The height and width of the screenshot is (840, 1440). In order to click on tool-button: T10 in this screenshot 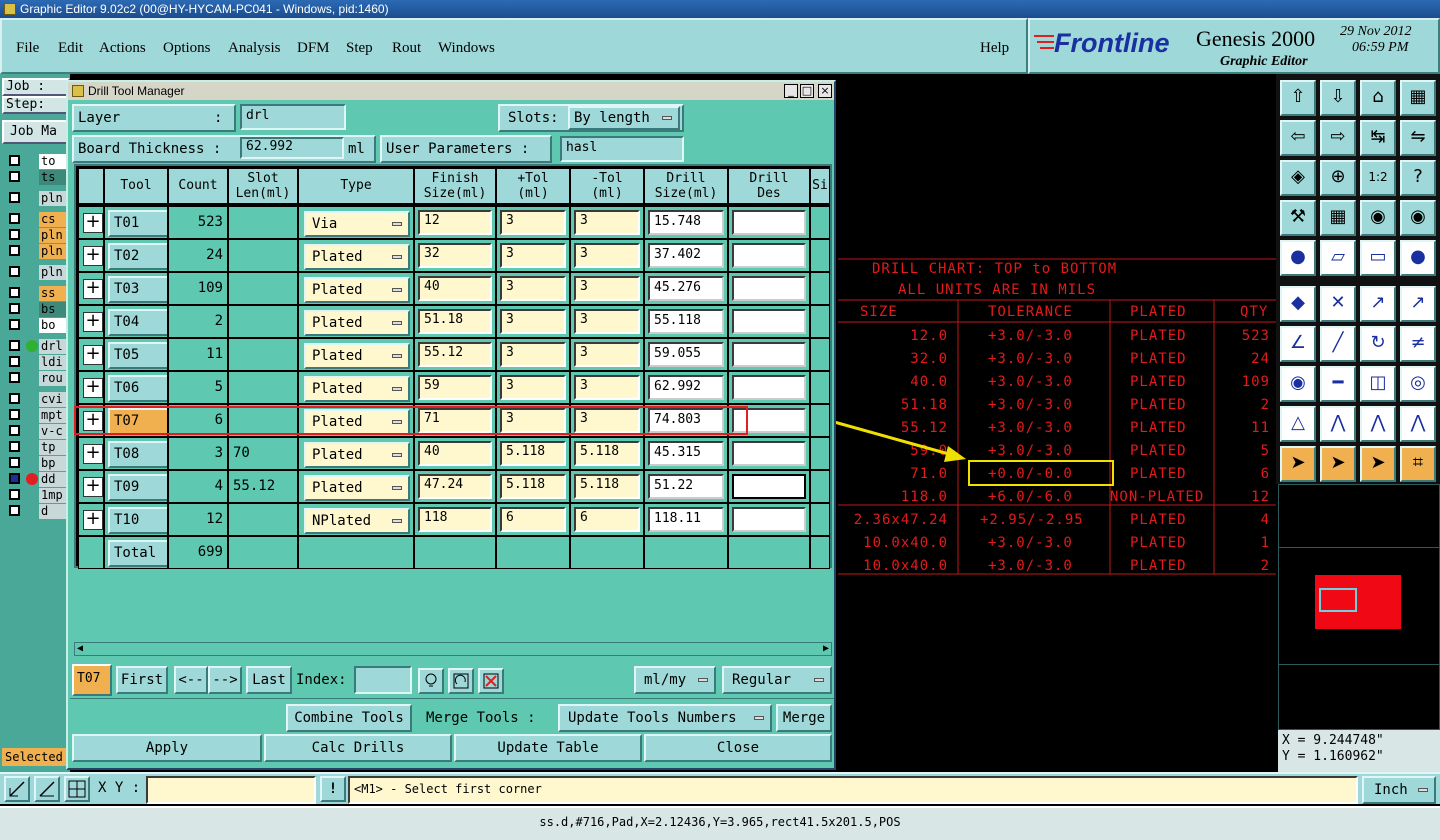, I will do `click(137, 520)`.